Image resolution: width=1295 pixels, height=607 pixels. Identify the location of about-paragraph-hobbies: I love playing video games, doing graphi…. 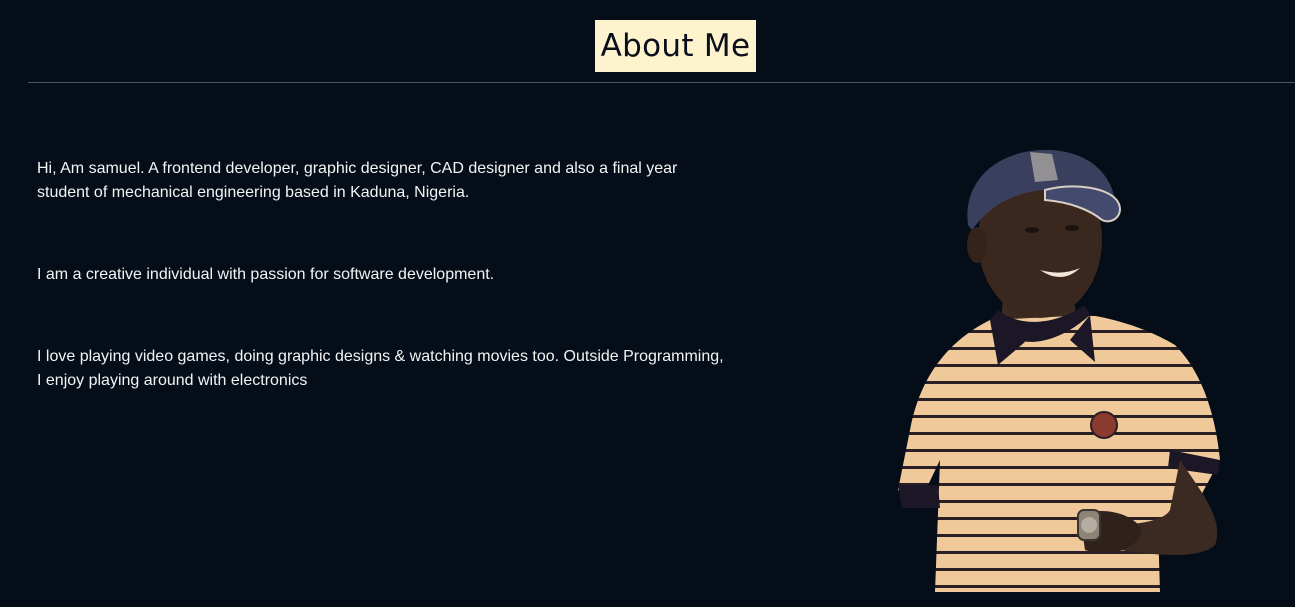
(380, 368).